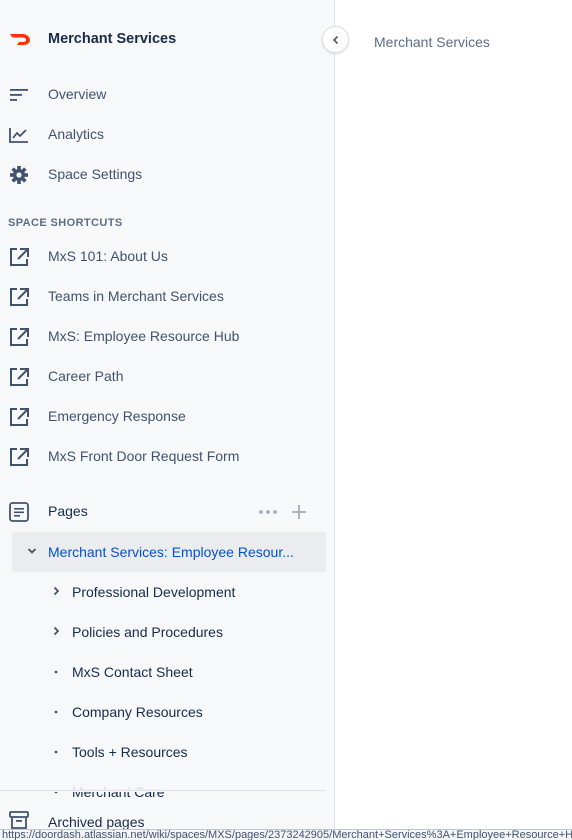 The image size is (572, 840). I want to click on sidebar-divider, so click(163, 790).